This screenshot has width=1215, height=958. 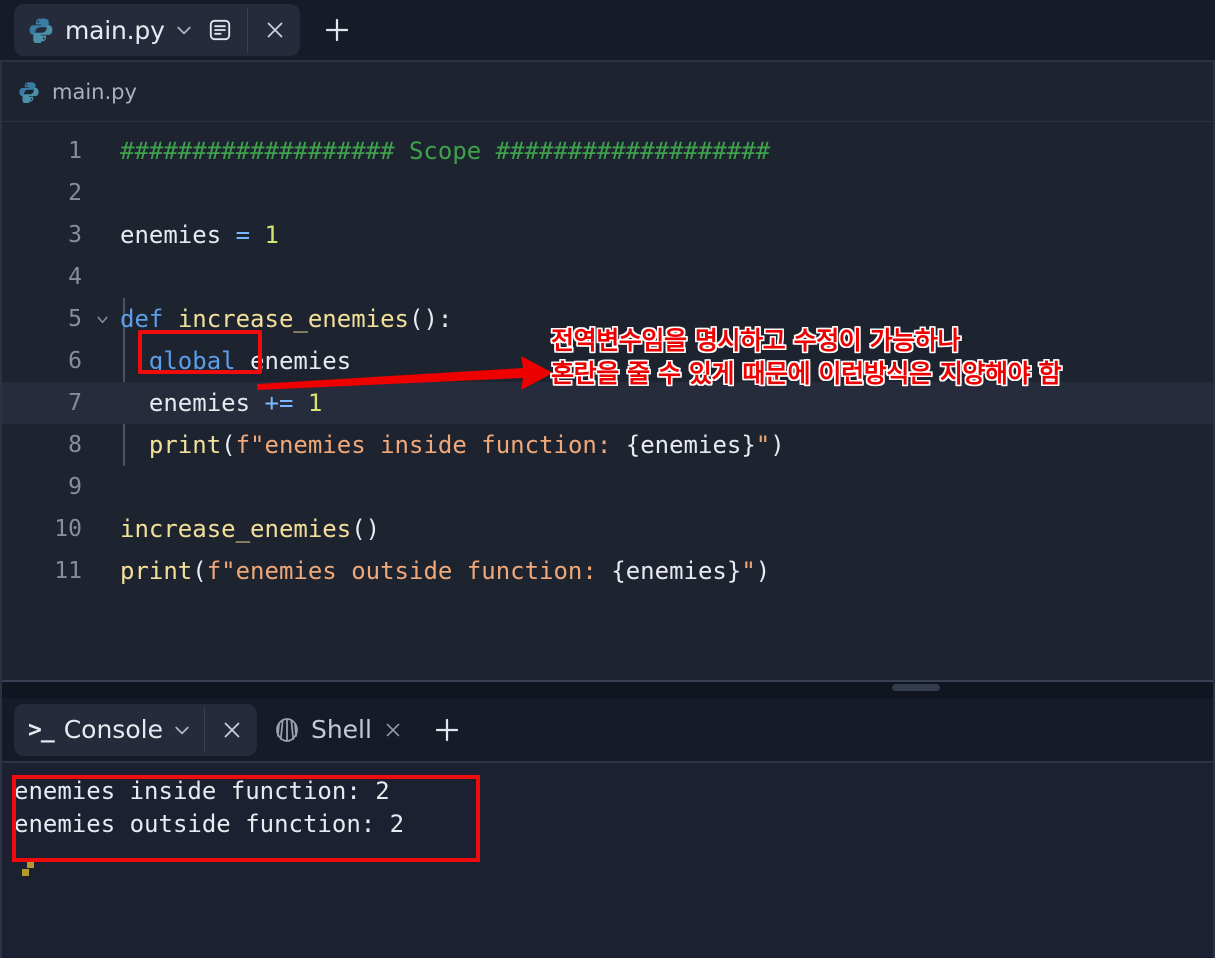 I want to click on code-token: f"enemies inside function:, so click(x=430, y=445).